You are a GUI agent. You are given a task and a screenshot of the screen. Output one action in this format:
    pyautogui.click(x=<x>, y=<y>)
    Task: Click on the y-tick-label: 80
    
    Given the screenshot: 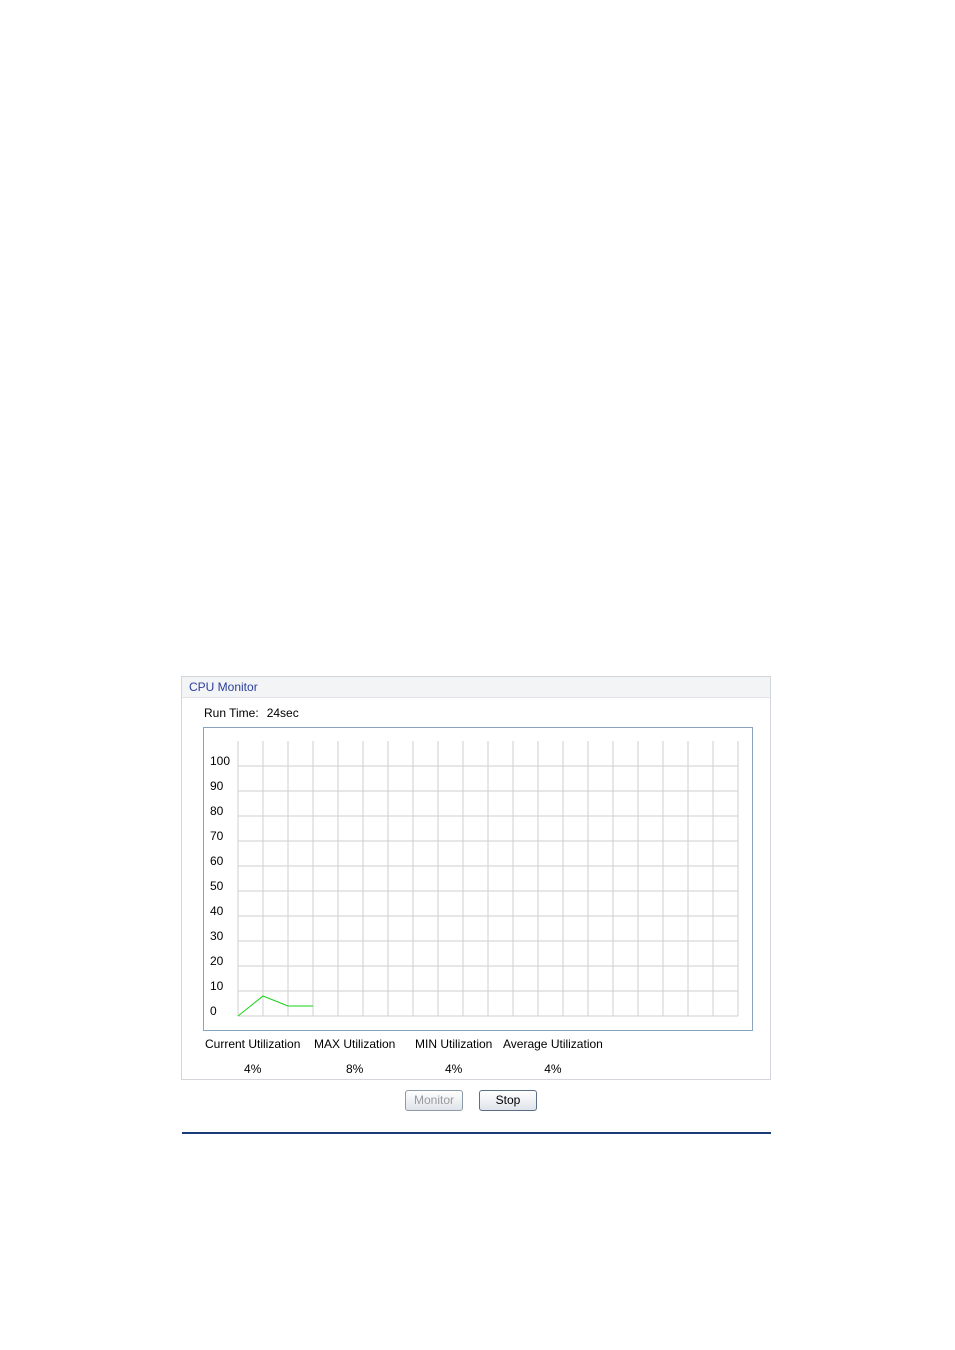 What is the action you would take?
    pyautogui.click(x=217, y=811)
    